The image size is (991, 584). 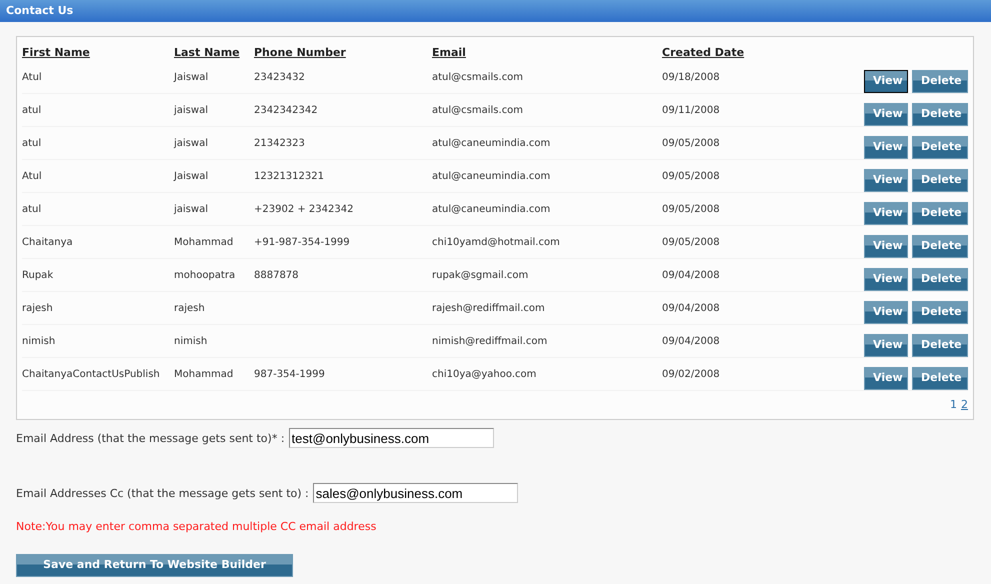 What do you see at coordinates (289, 374) in the screenshot?
I see `table-cell: 987-354-1999` at bounding box center [289, 374].